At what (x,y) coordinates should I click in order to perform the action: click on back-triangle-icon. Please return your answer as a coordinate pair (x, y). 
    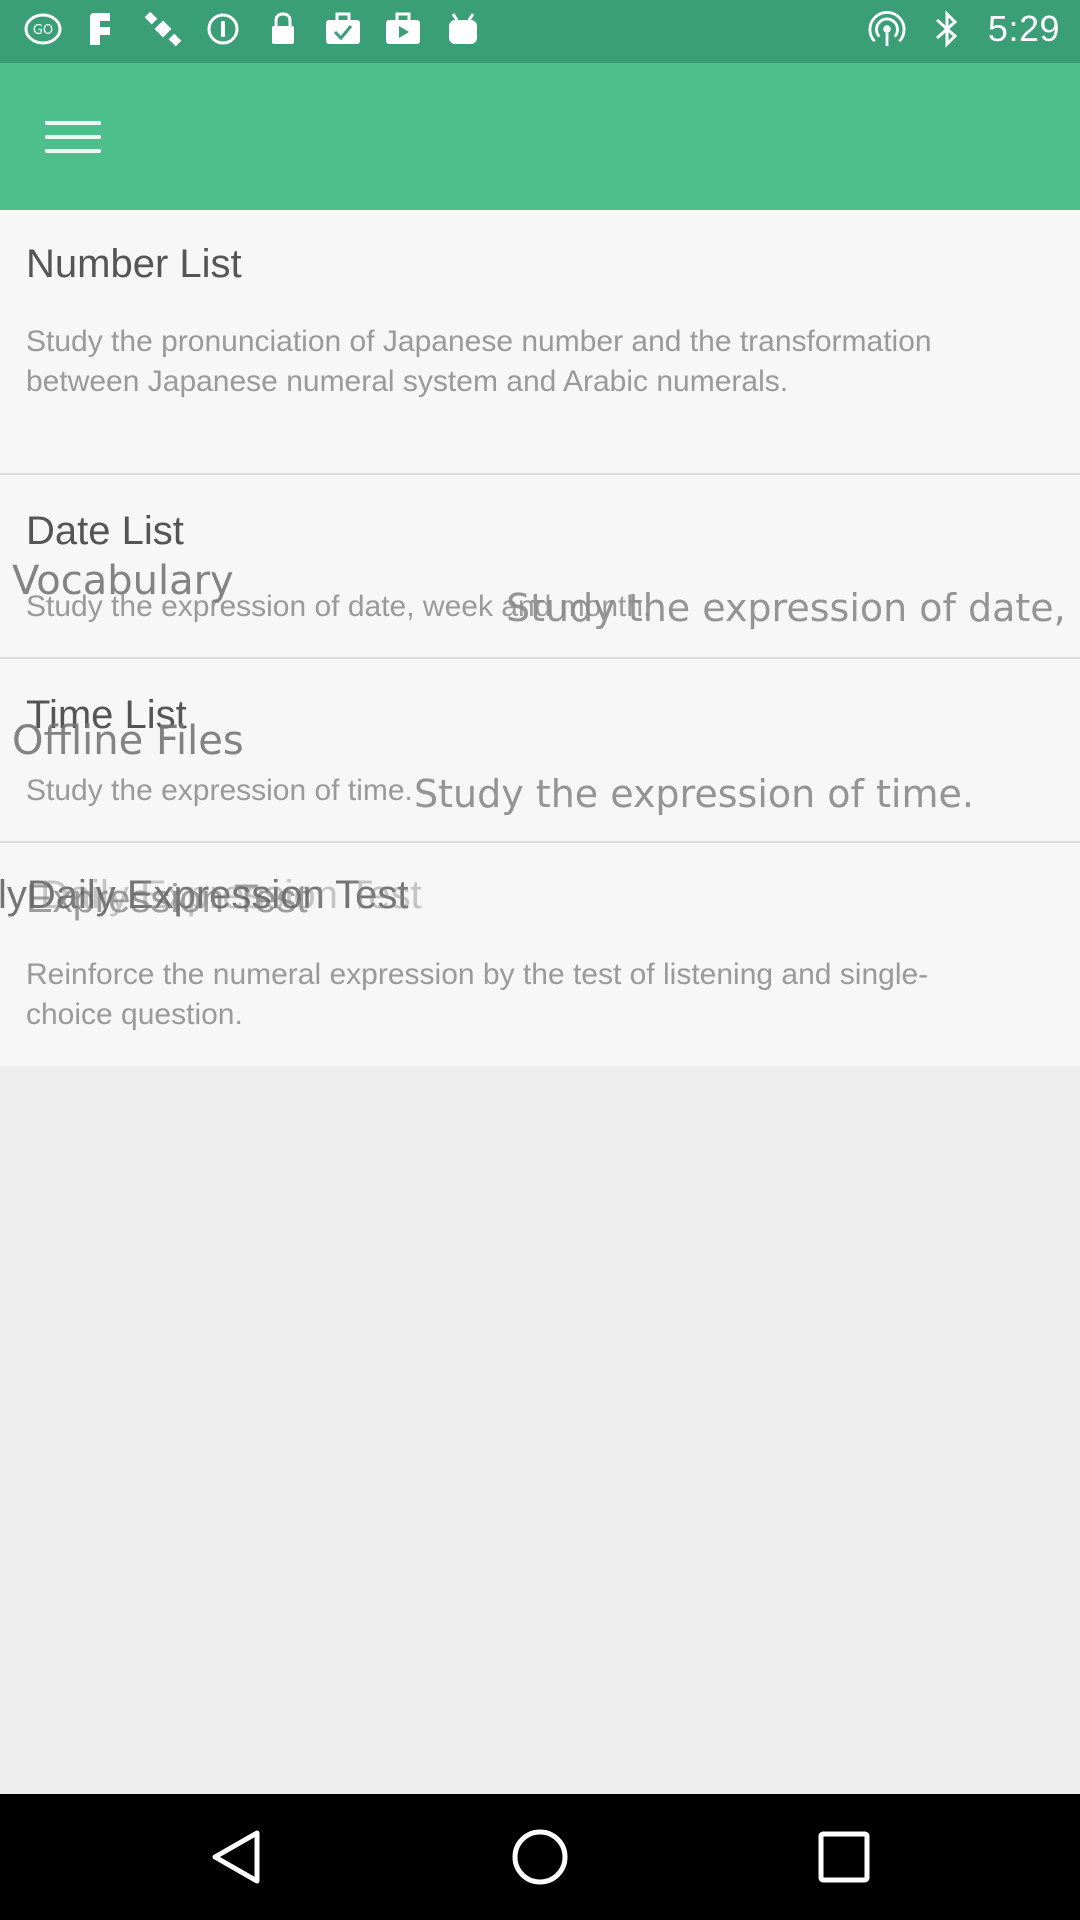
    Looking at the image, I should click on (236, 1857).